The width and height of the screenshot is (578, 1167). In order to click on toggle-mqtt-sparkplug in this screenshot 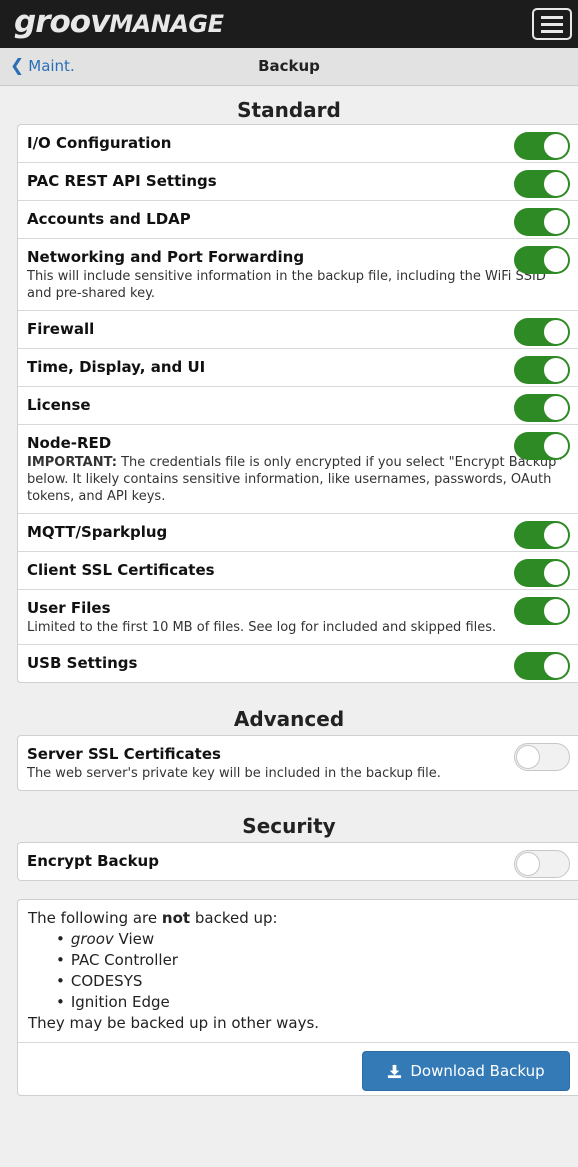, I will do `click(542, 535)`.